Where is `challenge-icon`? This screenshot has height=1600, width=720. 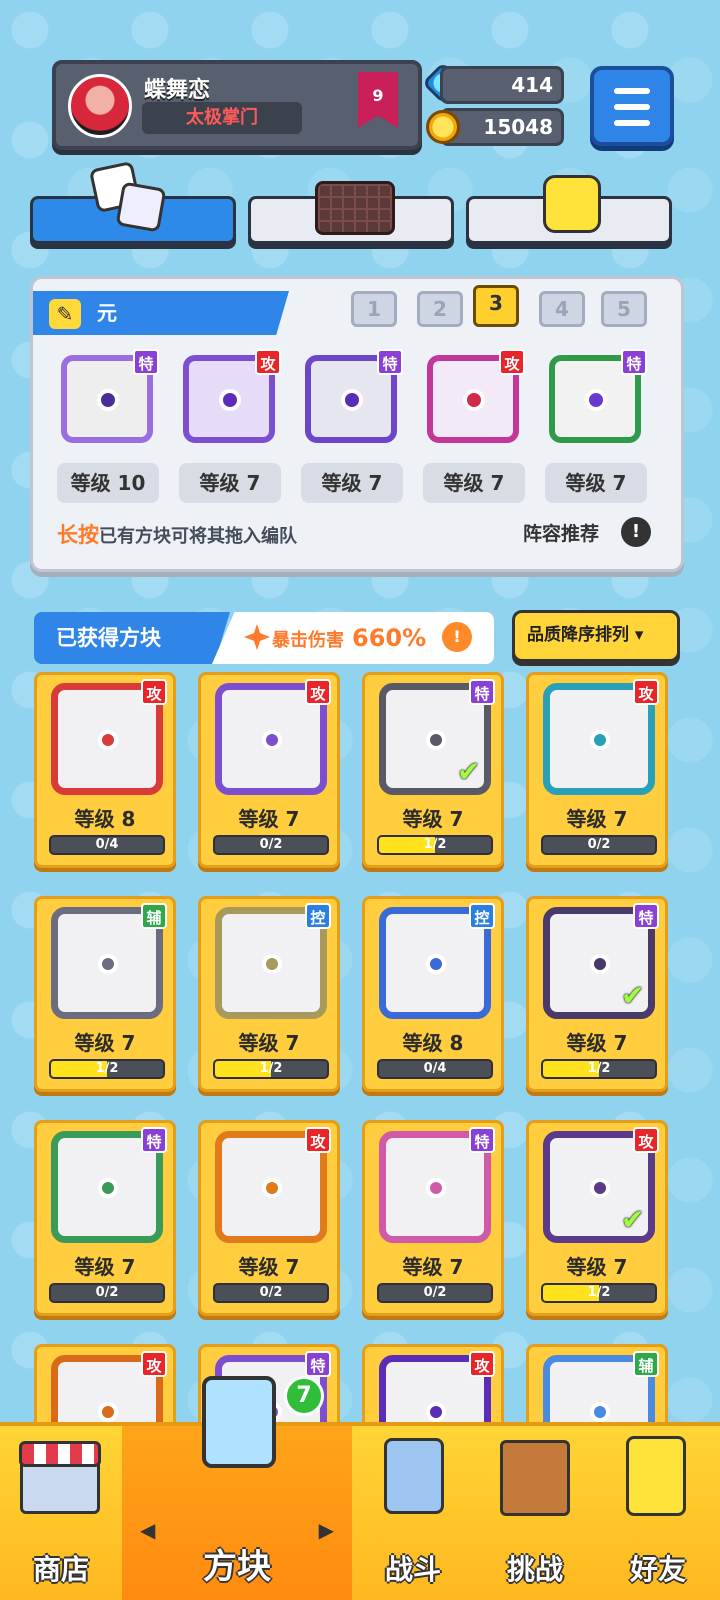
challenge-icon is located at coordinates (535, 1478).